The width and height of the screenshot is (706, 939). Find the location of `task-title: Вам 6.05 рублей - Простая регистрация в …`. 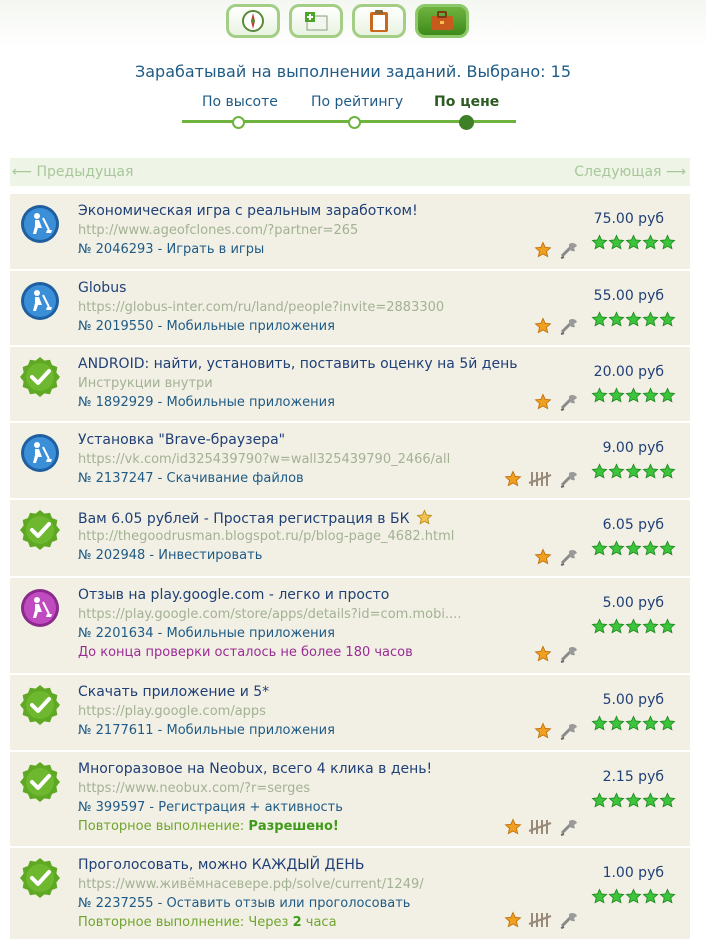

task-title: Вам 6.05 рублей - Простая регистрация в … is located at coordinates (255, 519).